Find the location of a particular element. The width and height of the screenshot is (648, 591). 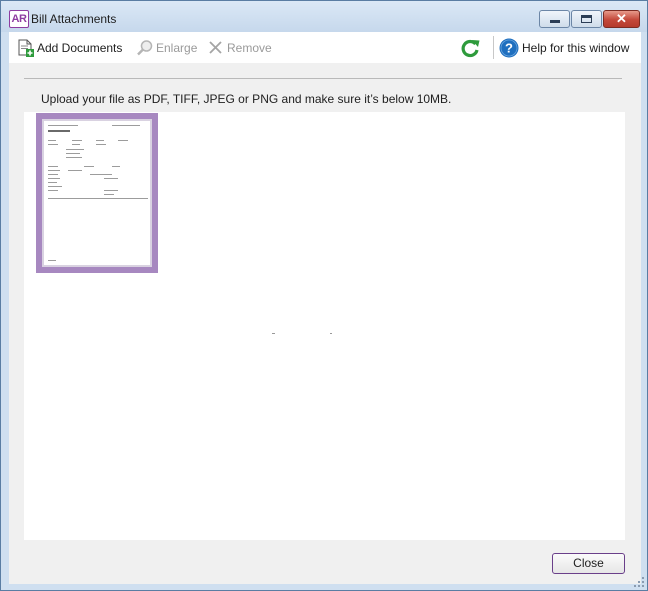

window-close-button: ✕ is located at coordinates (621, 19).